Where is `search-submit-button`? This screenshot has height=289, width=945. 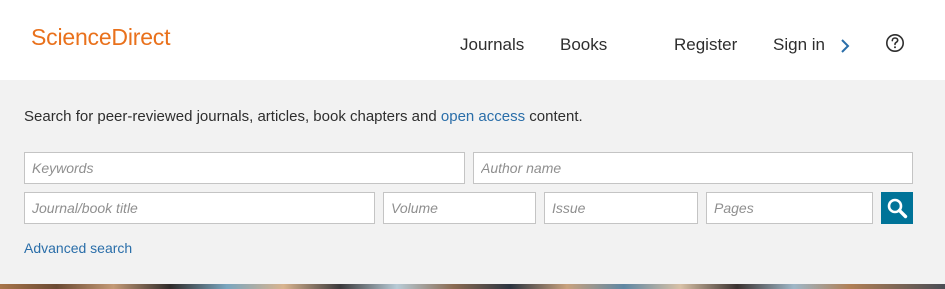 search-submit-button is located at coordinates (897, 208).